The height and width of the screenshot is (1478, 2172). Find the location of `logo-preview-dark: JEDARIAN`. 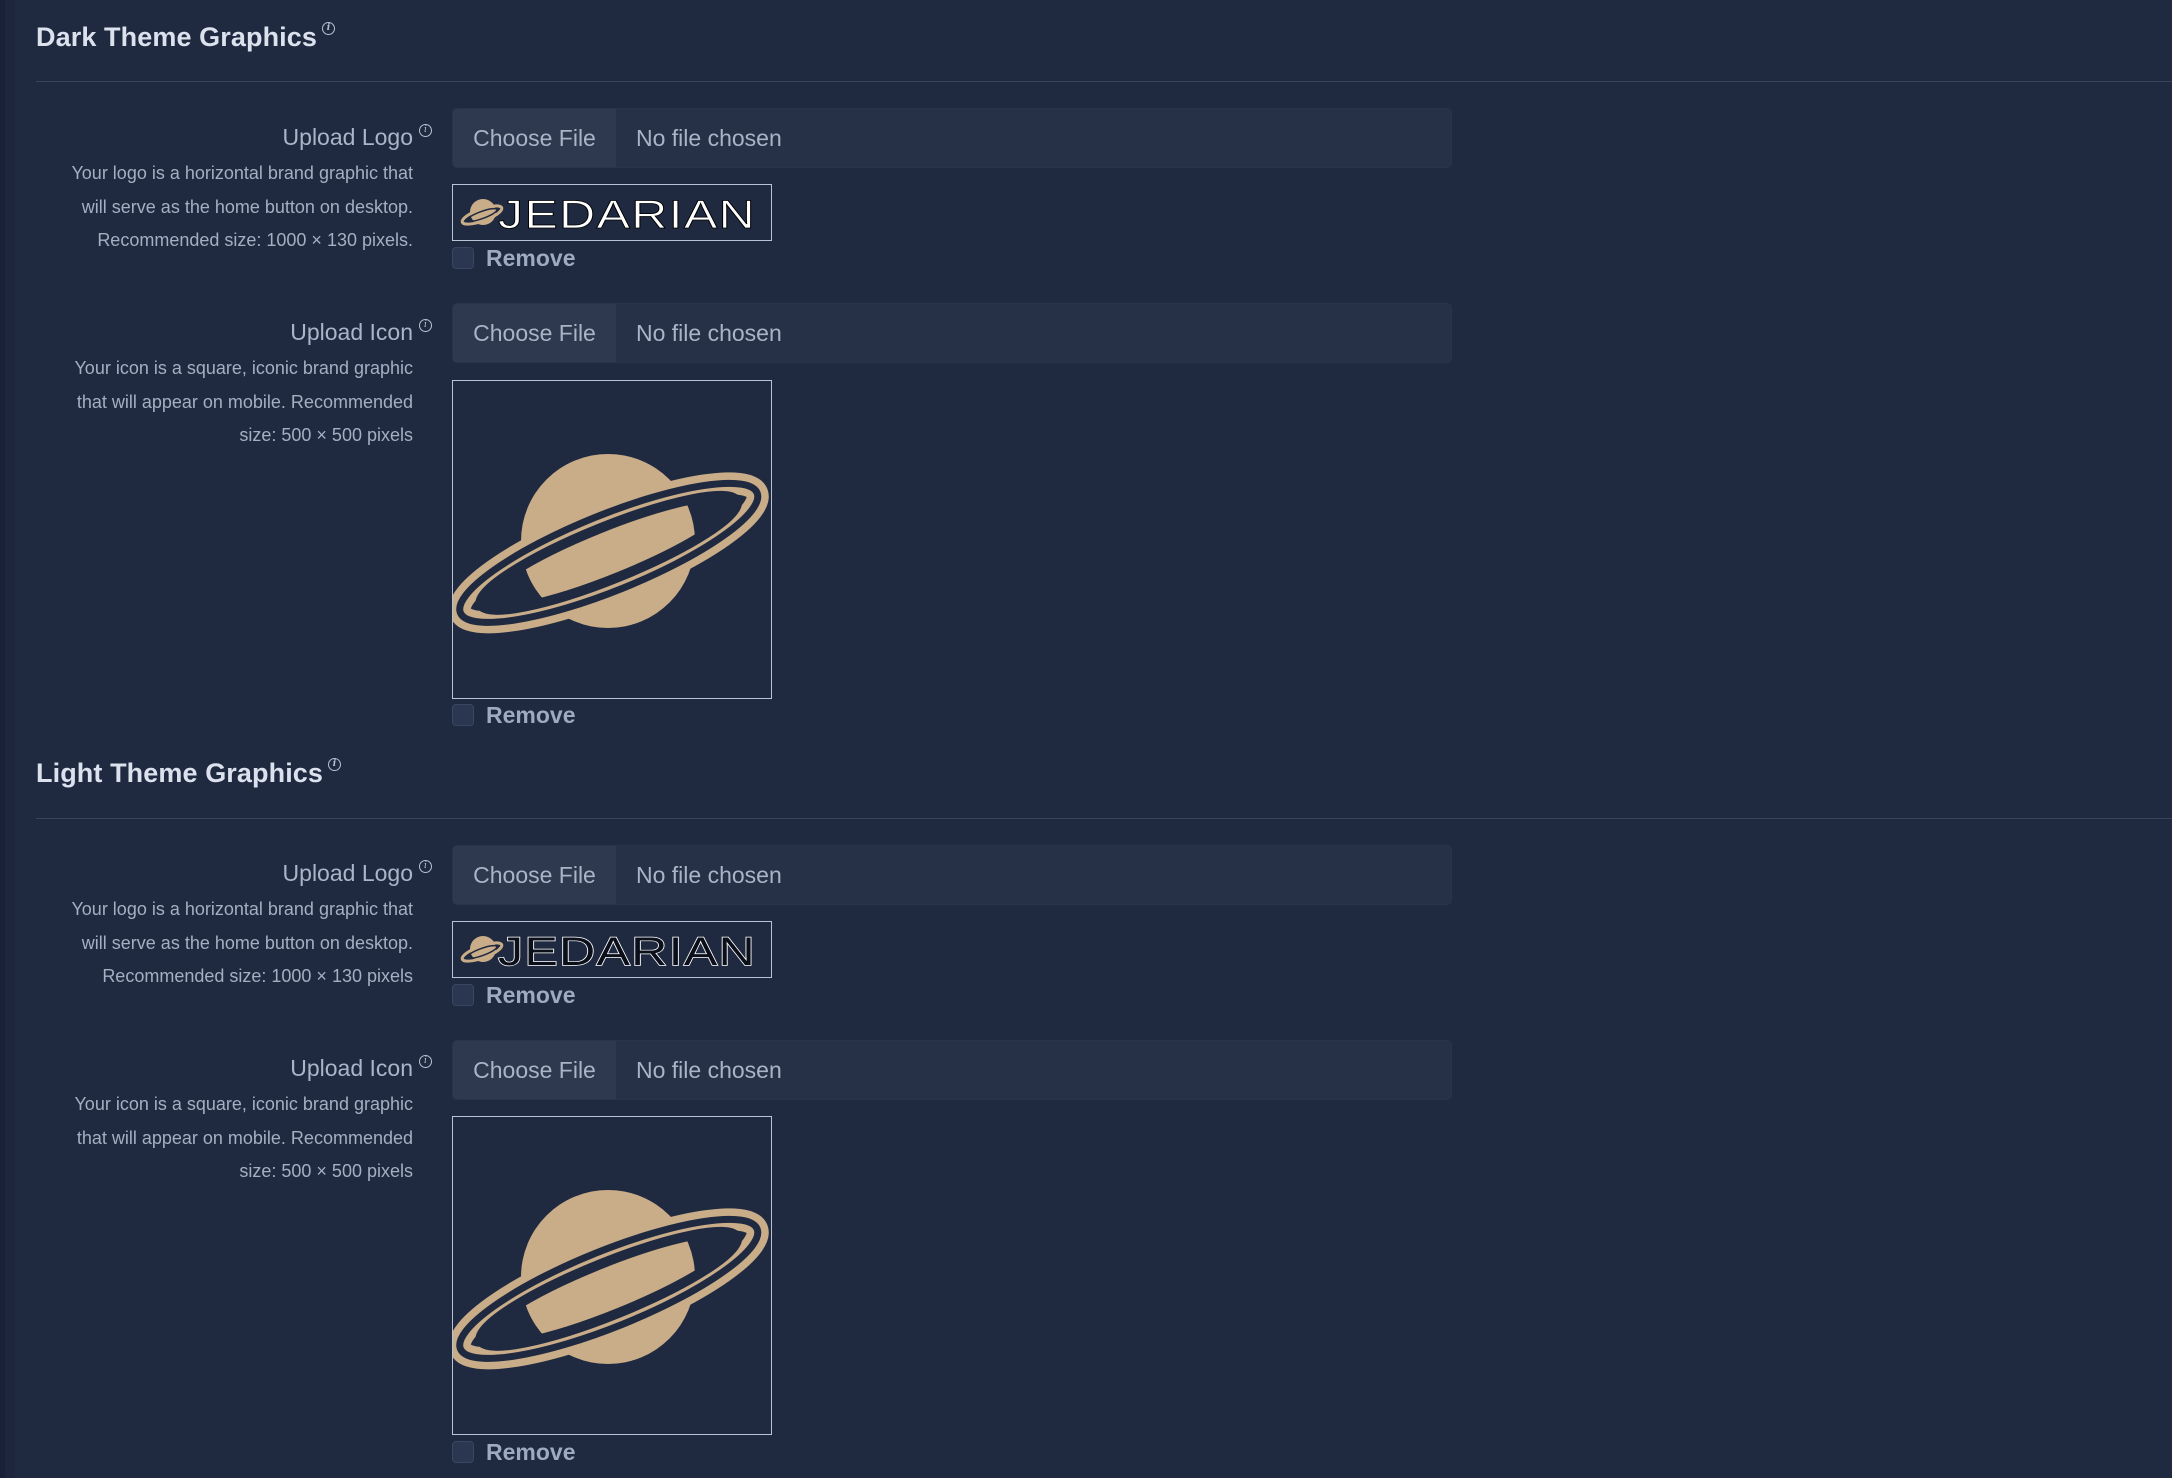

logo-preview-dark: JEDARIAN is located at coordinates (612, 212).